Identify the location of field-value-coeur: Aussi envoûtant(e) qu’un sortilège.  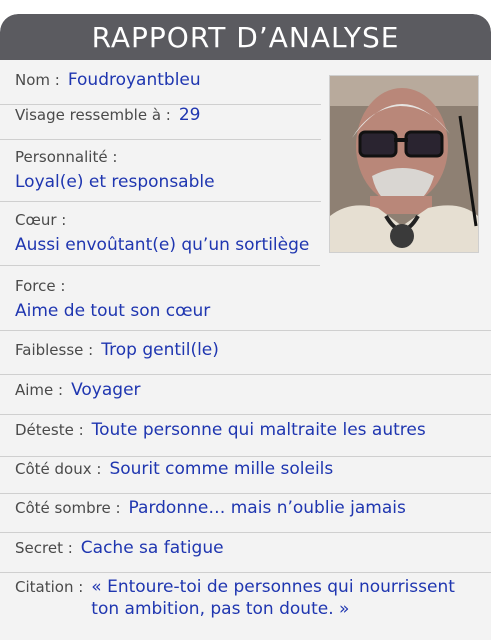
(162, 245).